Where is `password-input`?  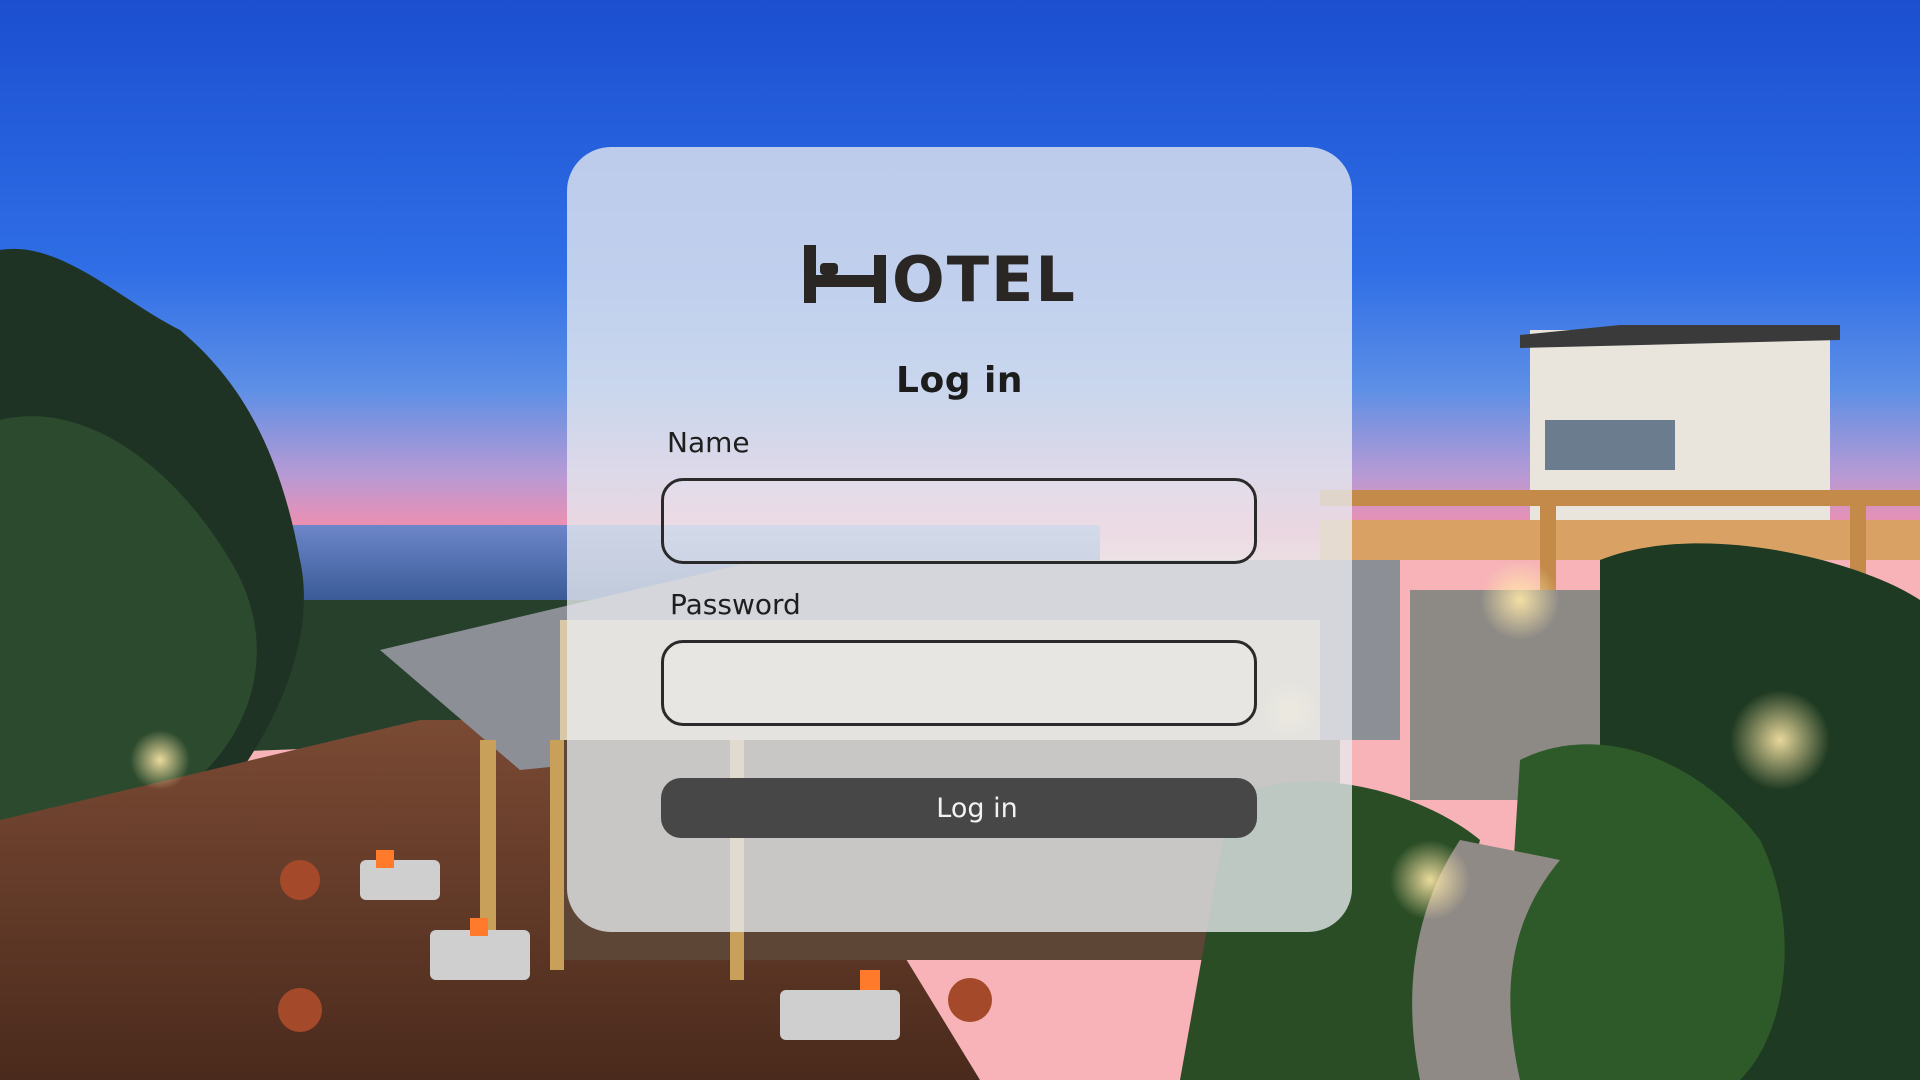
password-input is located at coordinates (959, 683).